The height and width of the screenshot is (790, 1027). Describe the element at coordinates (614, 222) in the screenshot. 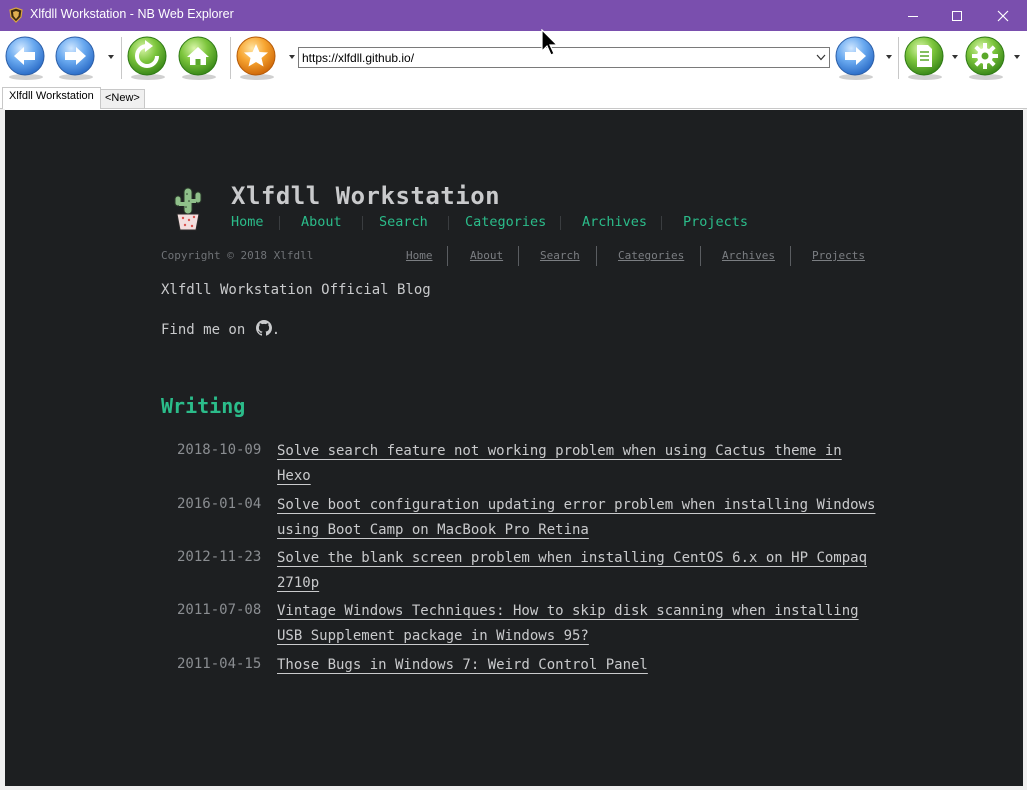

I see `nav-archives: Archives` at that location.